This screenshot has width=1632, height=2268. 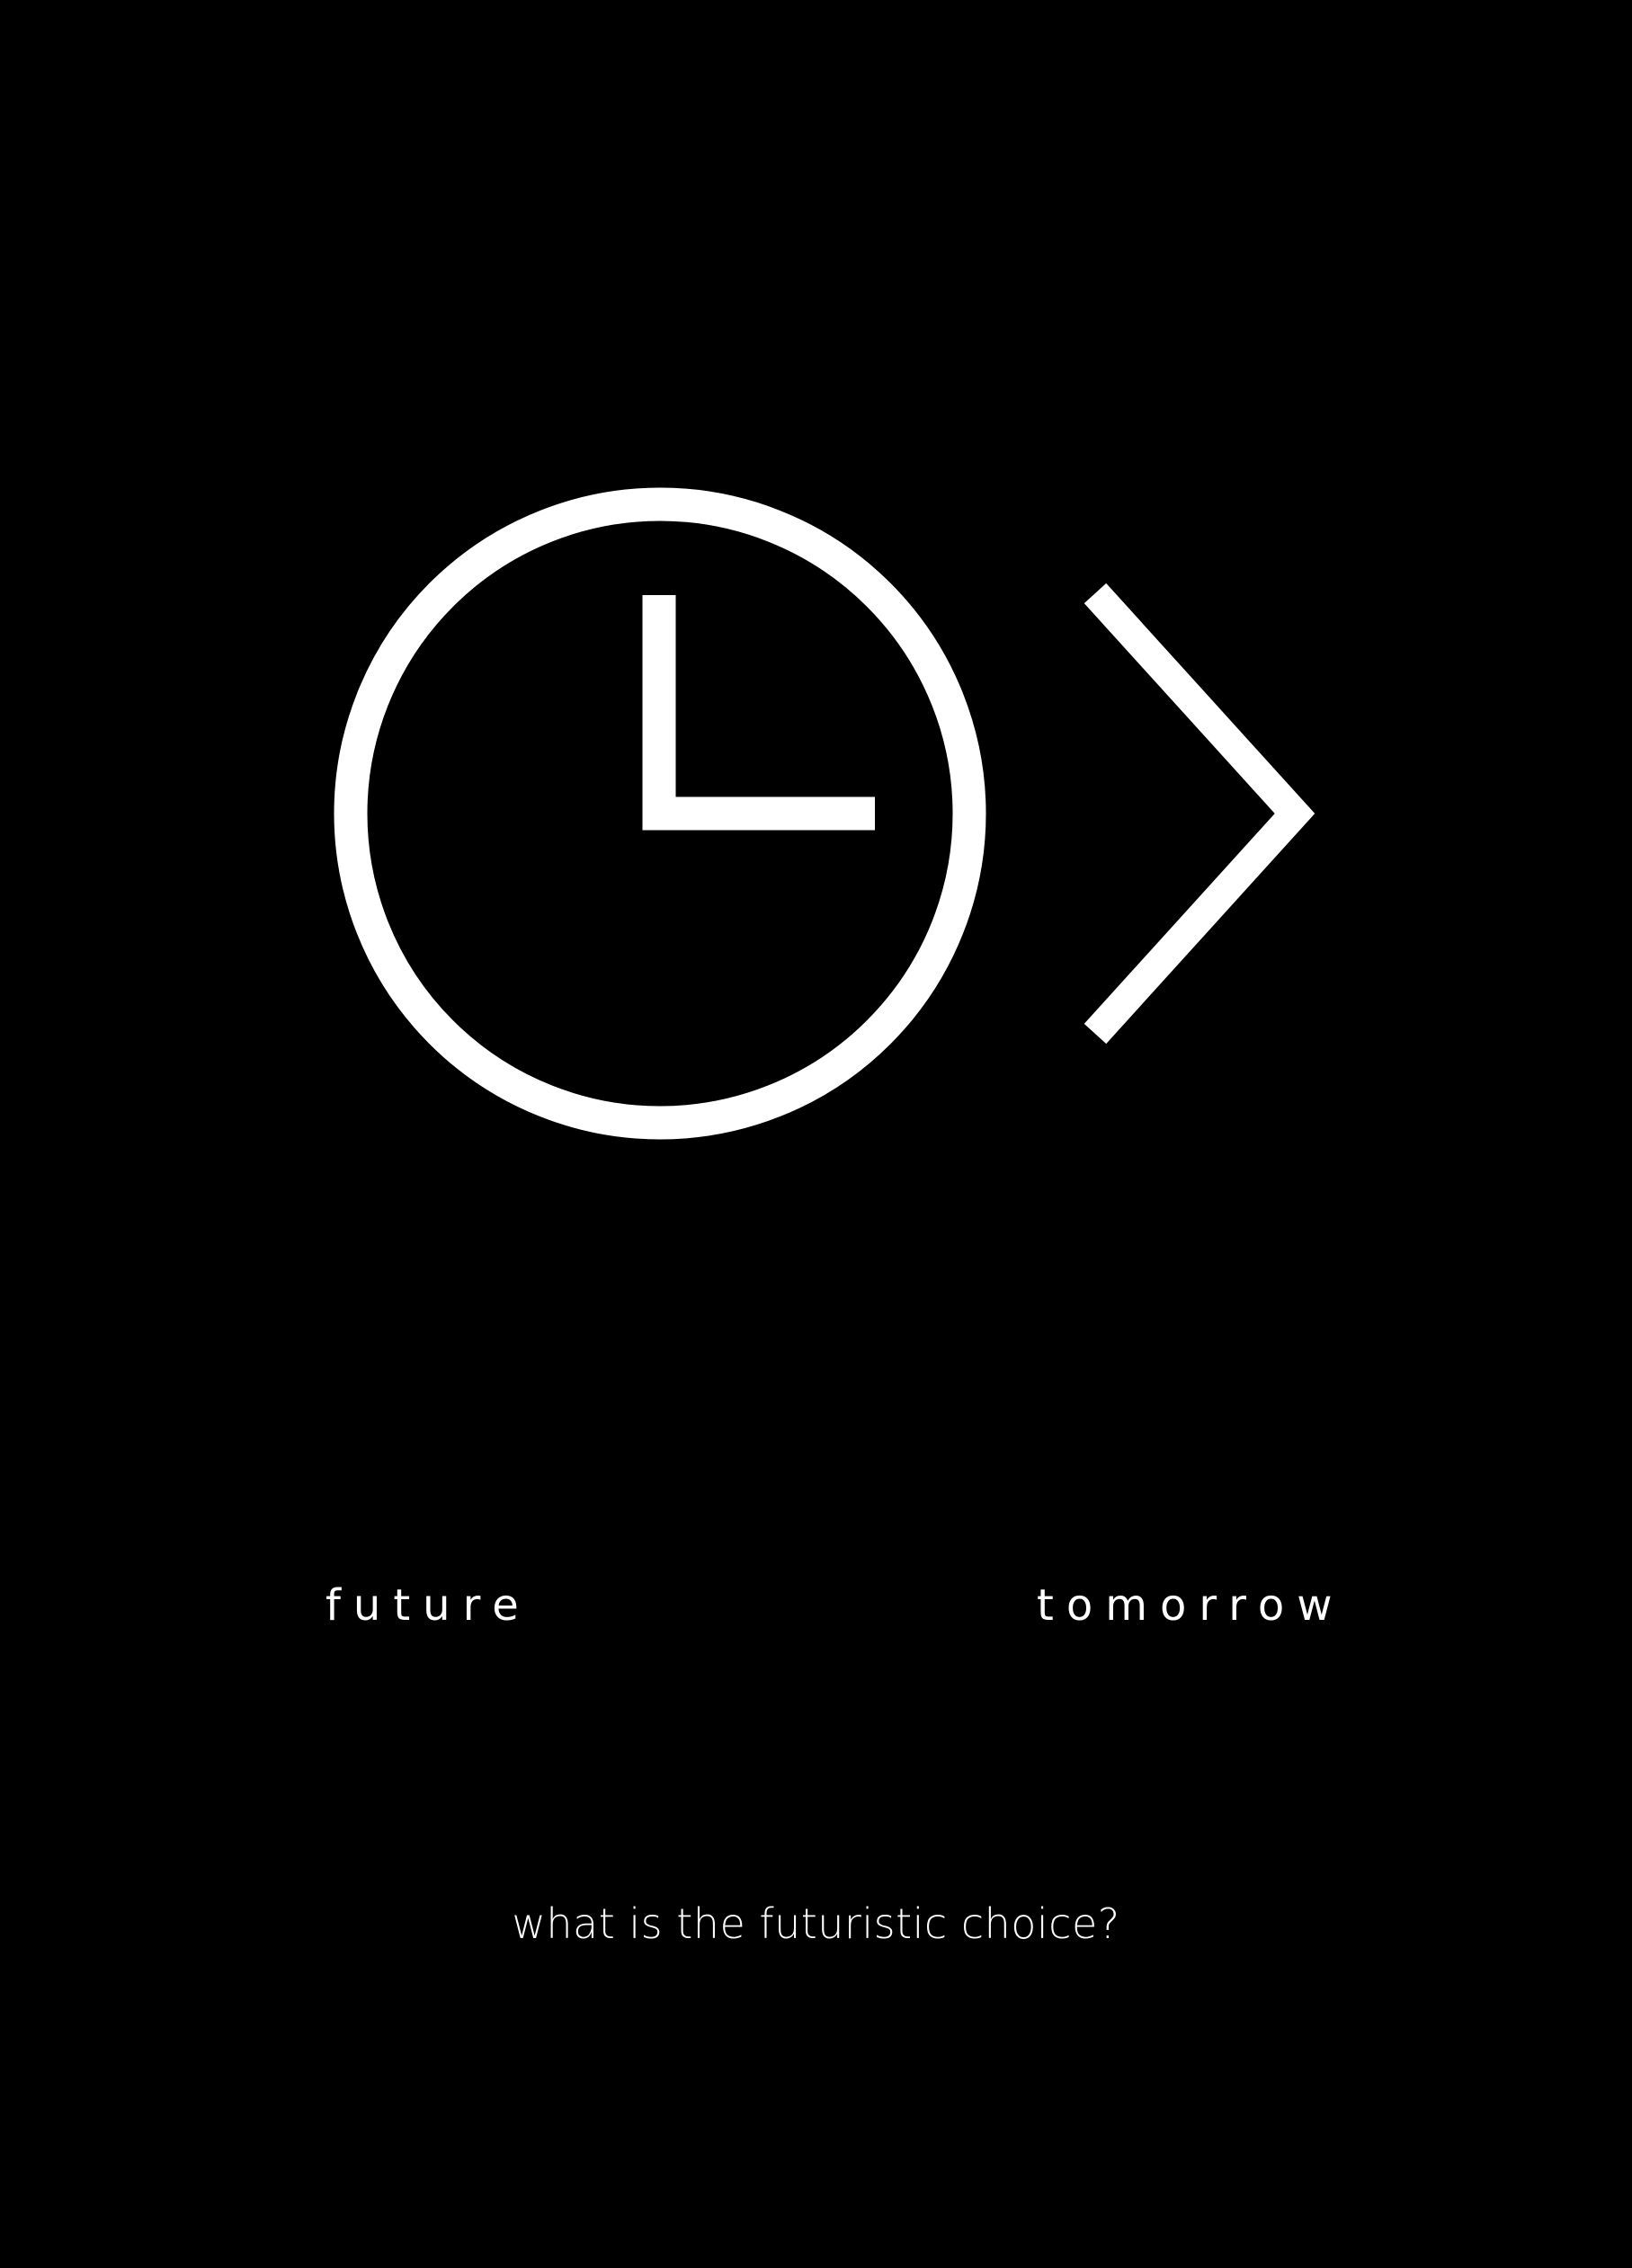 I want to click on question-text: what is the futuristic choice?, so click(x=816, y=1923).